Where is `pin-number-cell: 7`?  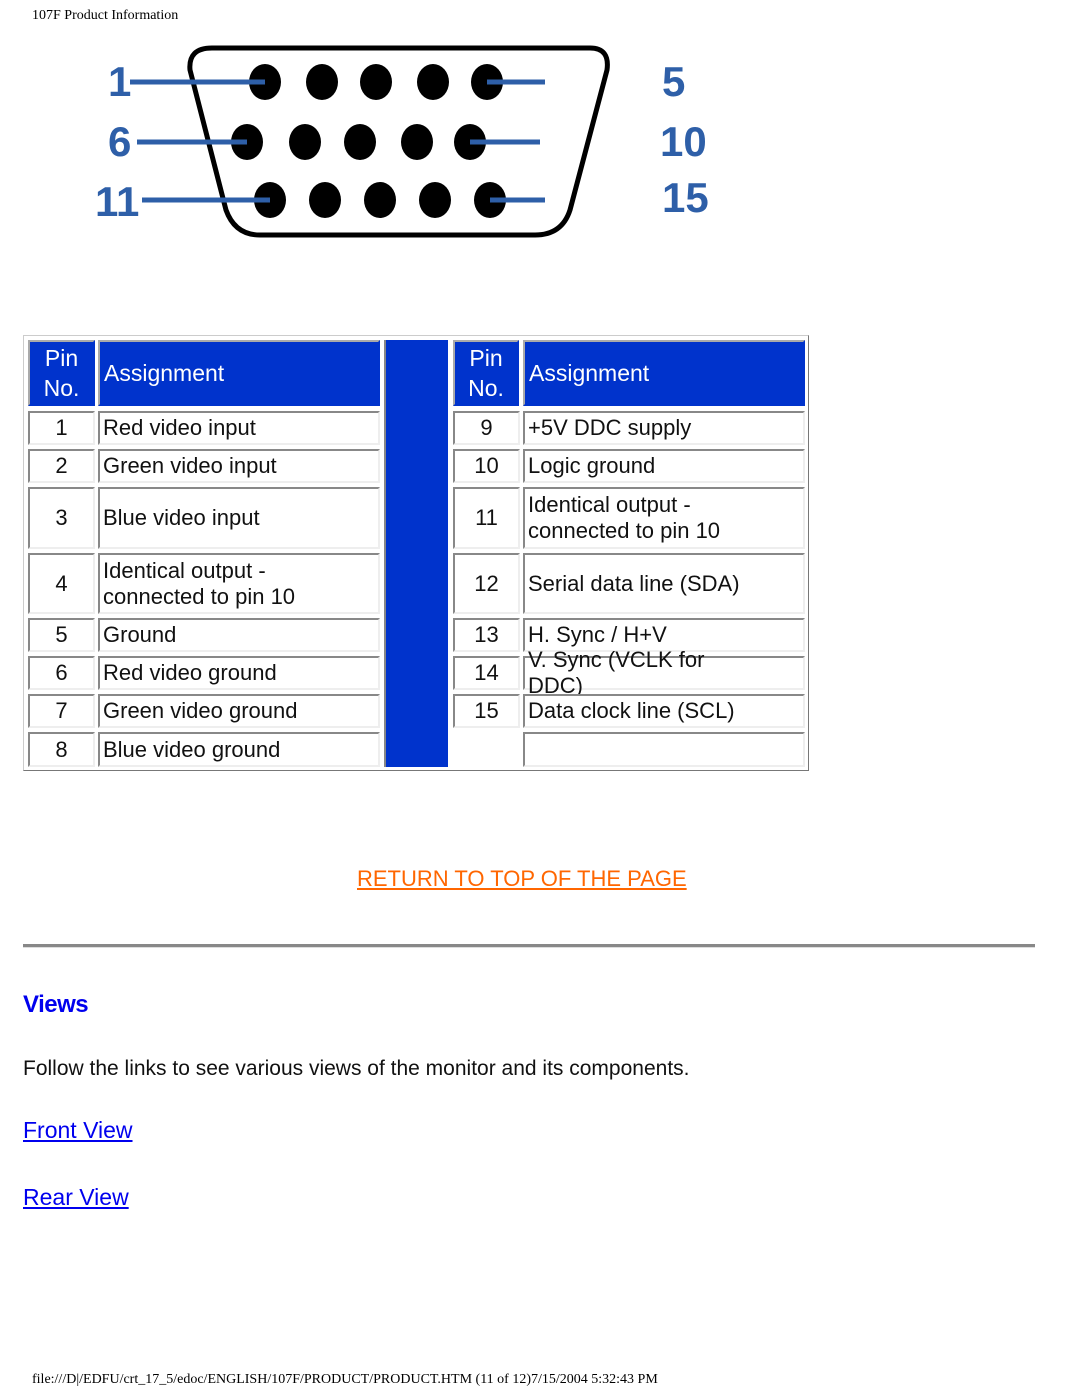 pin-number-cell: 7 is located at coordinates (61, 711).